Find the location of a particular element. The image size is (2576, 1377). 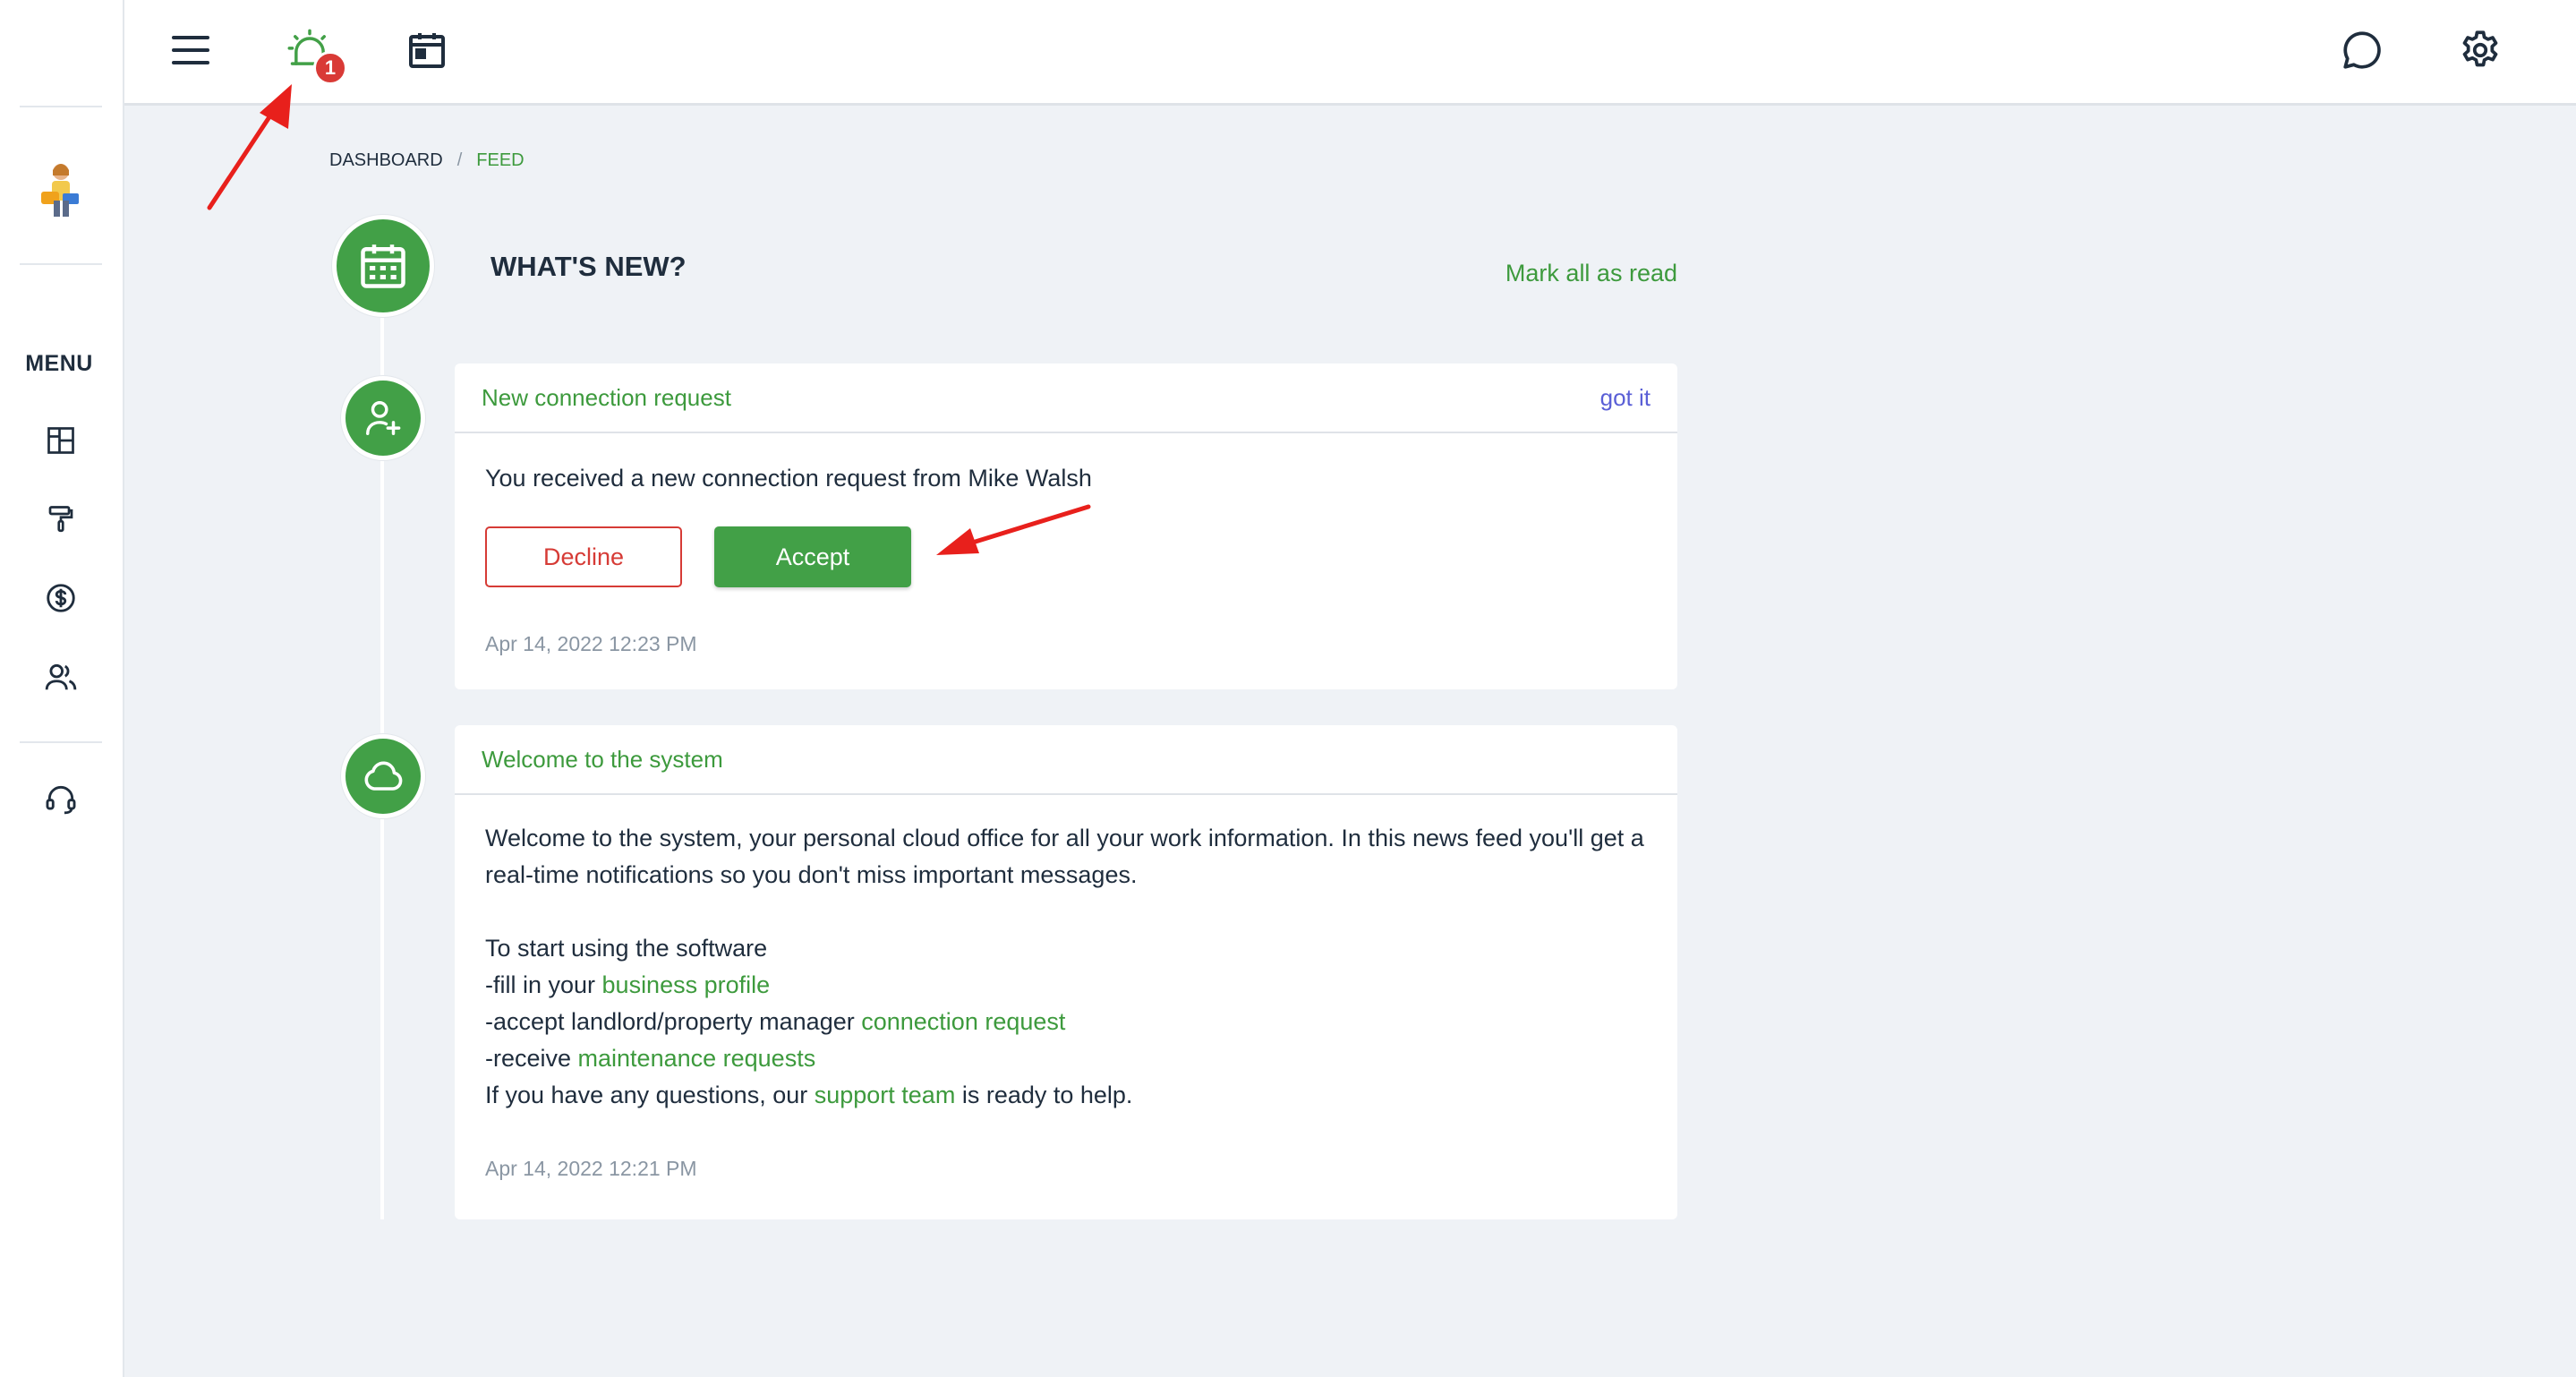

step-text: -accept landlord/property manager is located at coordinates (673, 1021).